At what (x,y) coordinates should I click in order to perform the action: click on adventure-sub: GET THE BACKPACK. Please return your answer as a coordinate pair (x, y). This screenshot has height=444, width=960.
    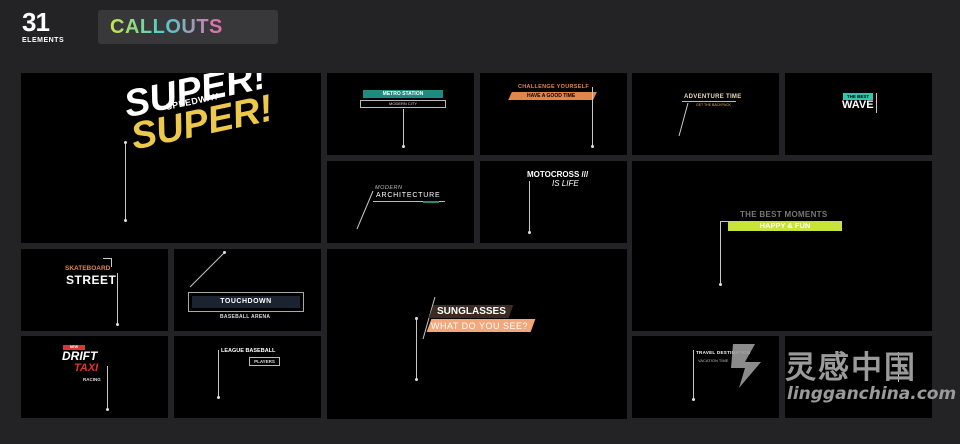
    Looking at the image, I should click on (713, 105).